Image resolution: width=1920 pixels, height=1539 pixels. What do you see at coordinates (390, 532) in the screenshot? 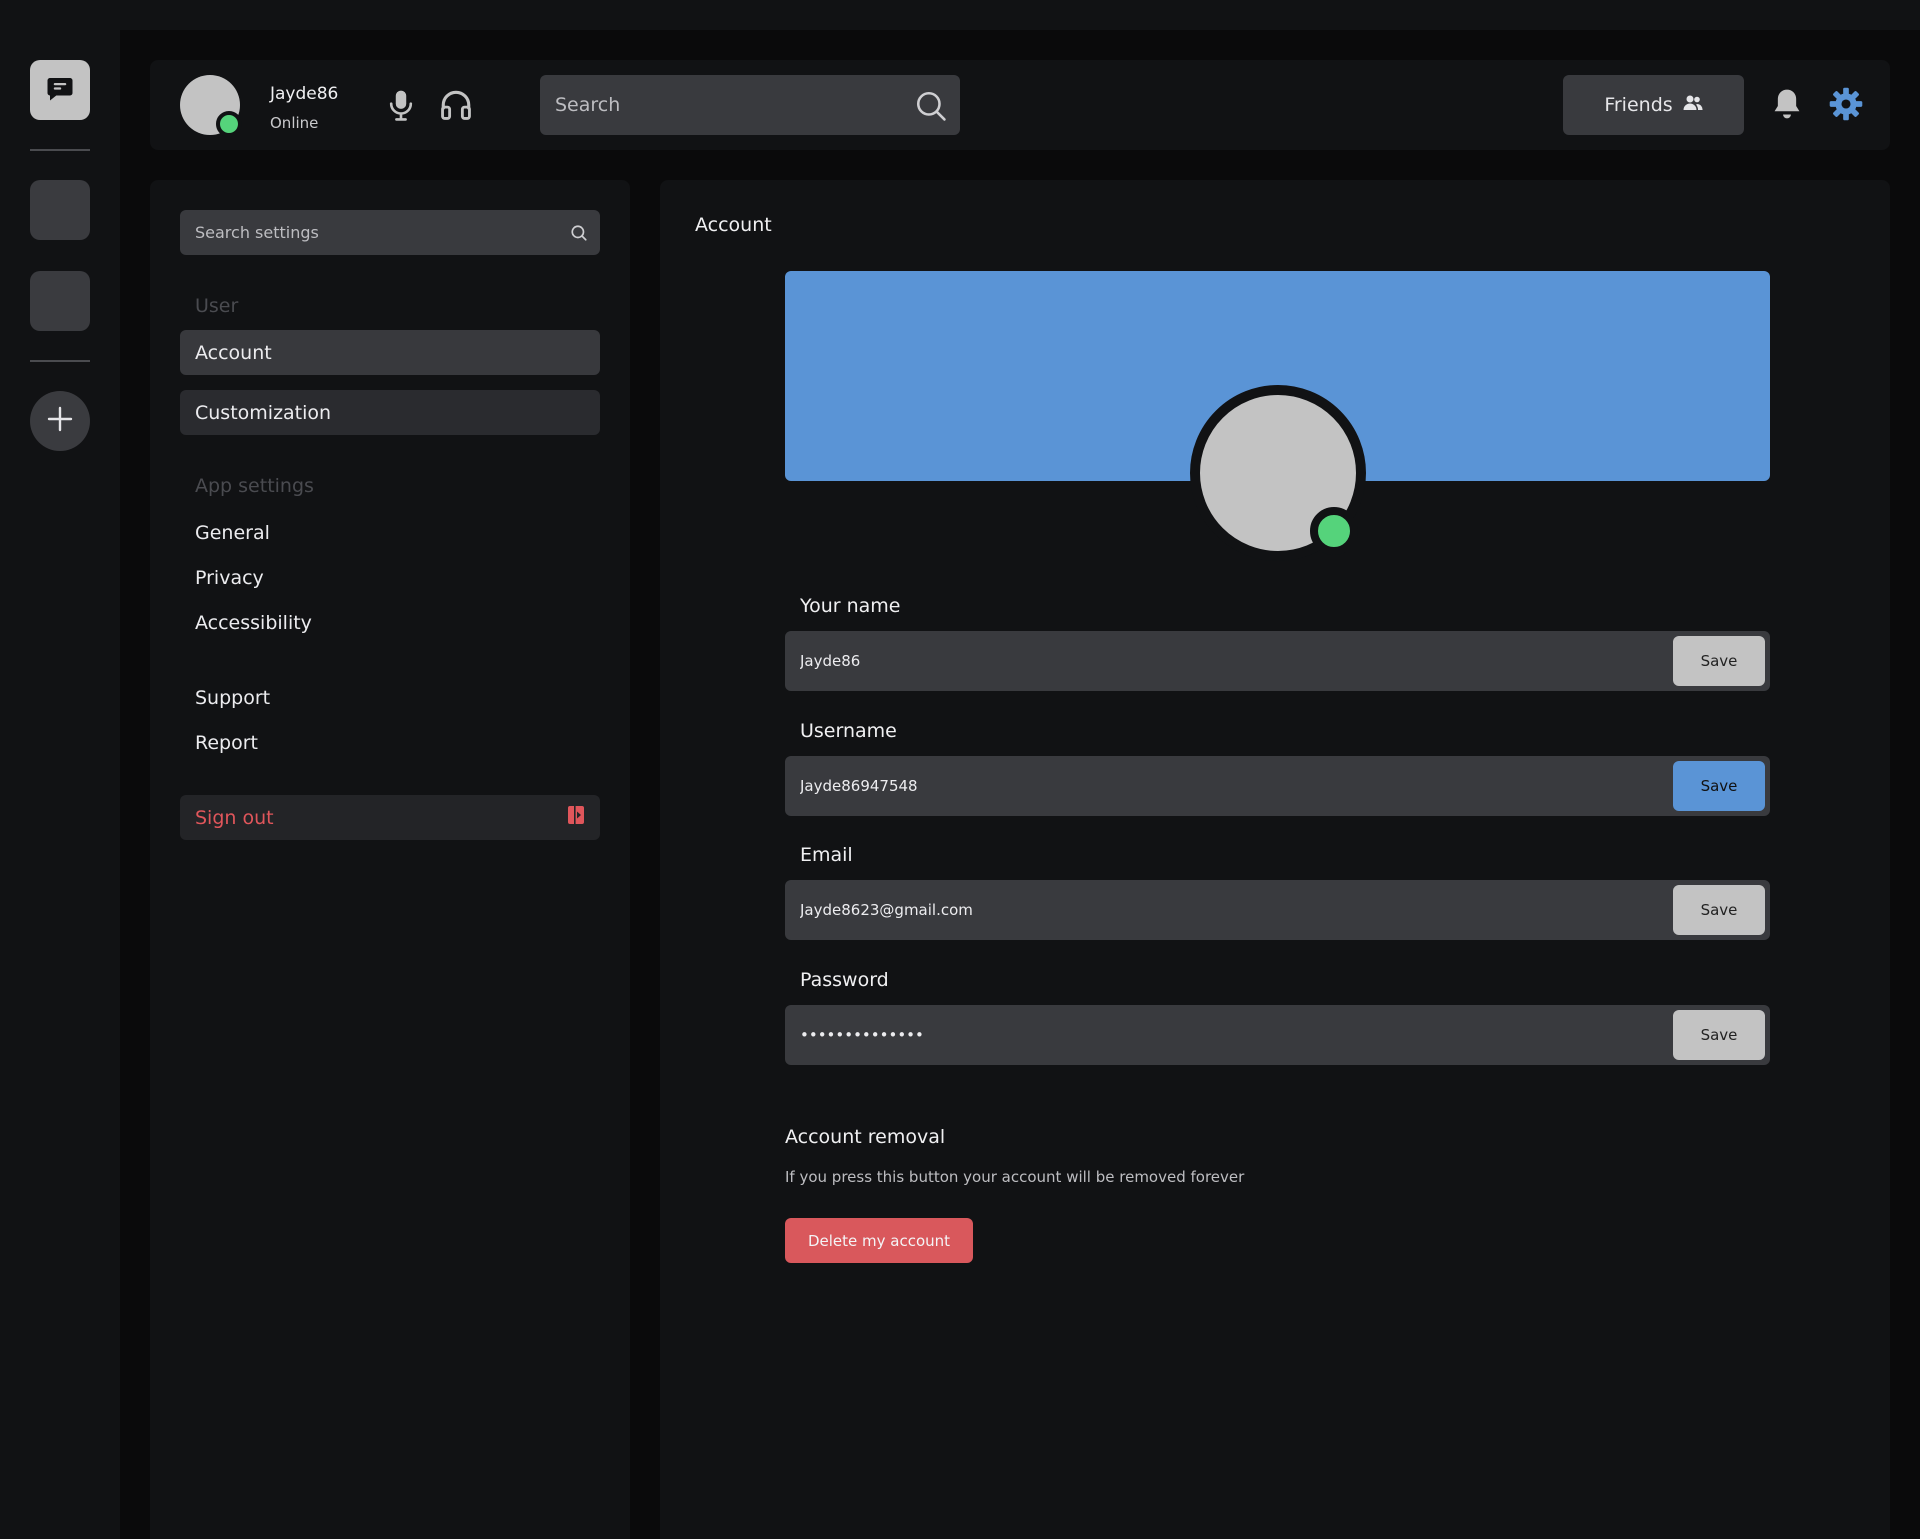
I see `sidebar-item-general: General` at bounding box center [390, 532].